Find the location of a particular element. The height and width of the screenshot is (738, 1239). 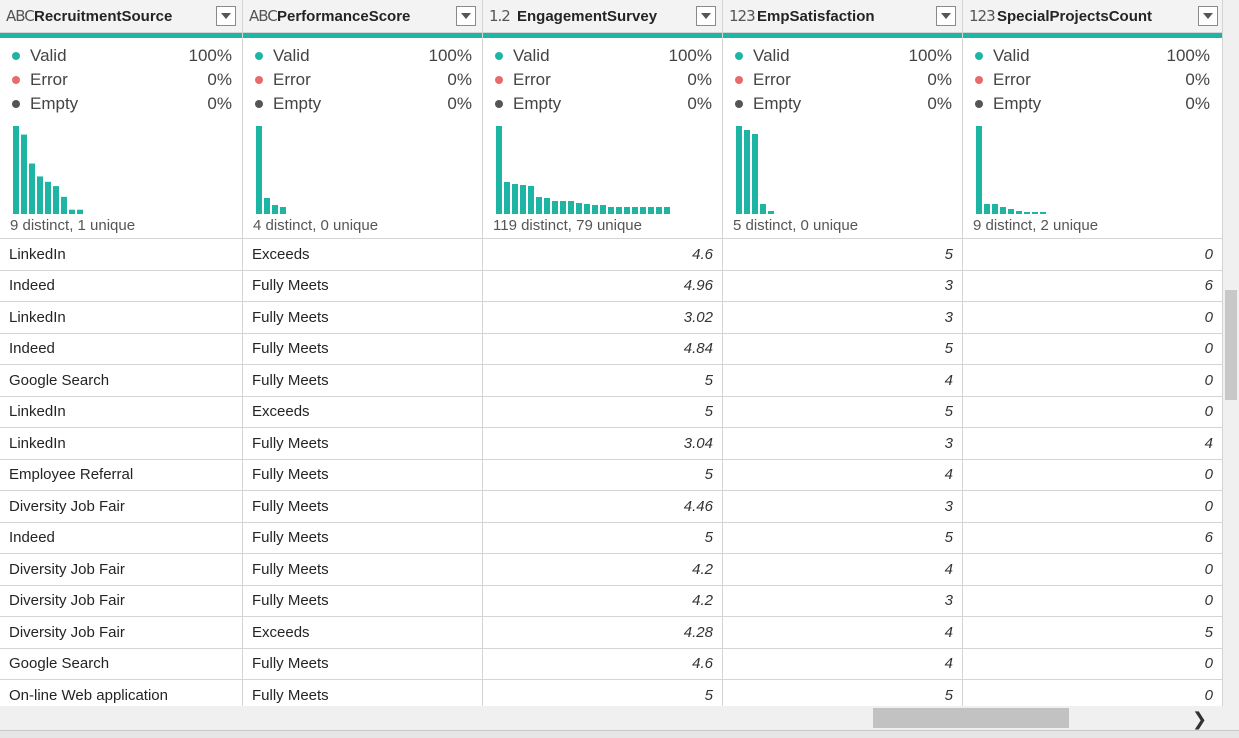

column-distribution-histogram is located at coordinates (1106, 168).